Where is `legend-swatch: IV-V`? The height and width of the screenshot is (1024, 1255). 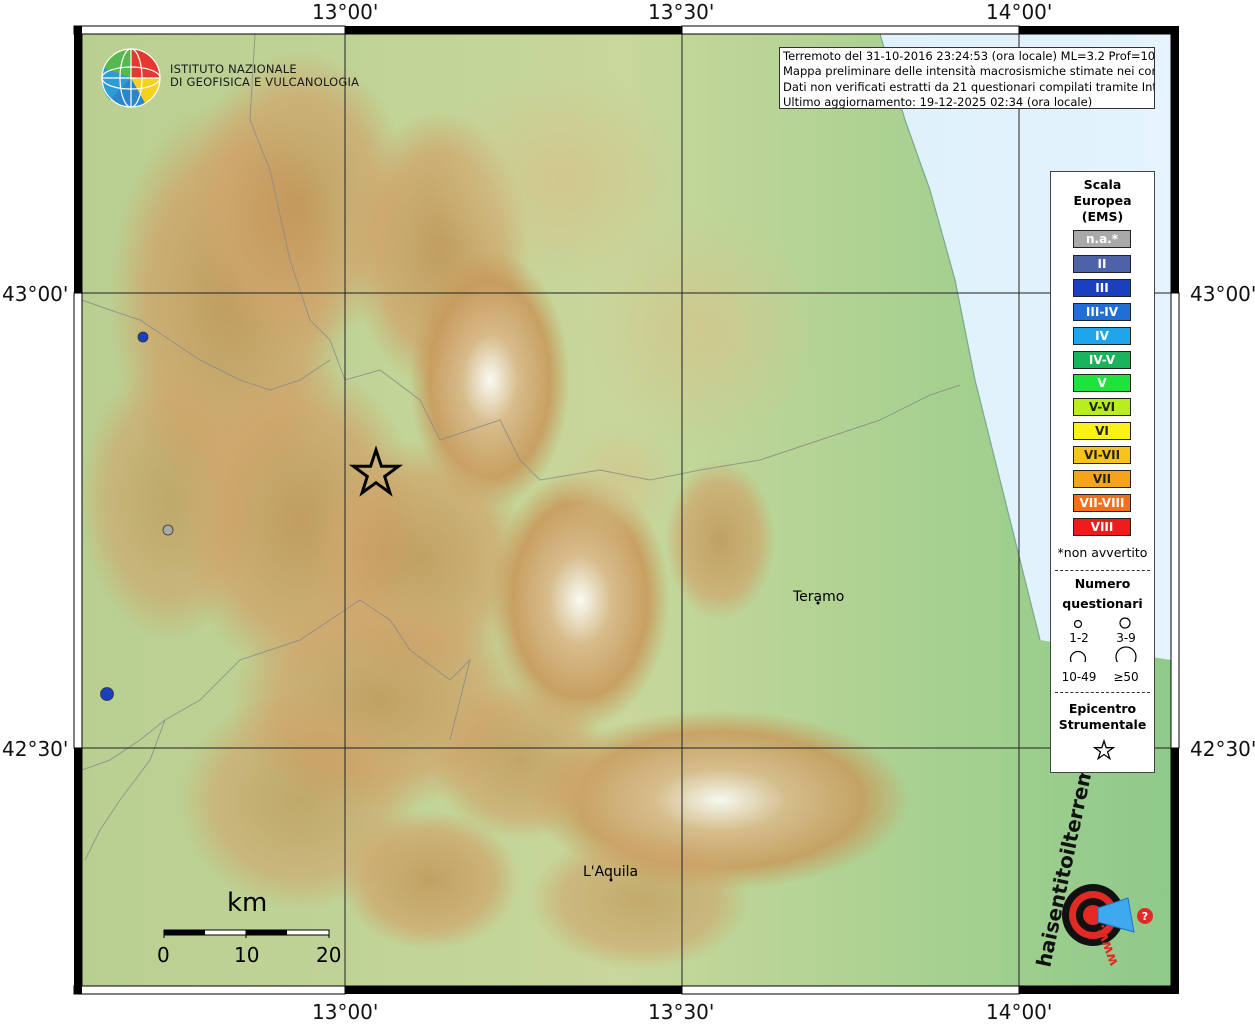 legend-swatch: IV-V is located at coordinates (1102, 360).